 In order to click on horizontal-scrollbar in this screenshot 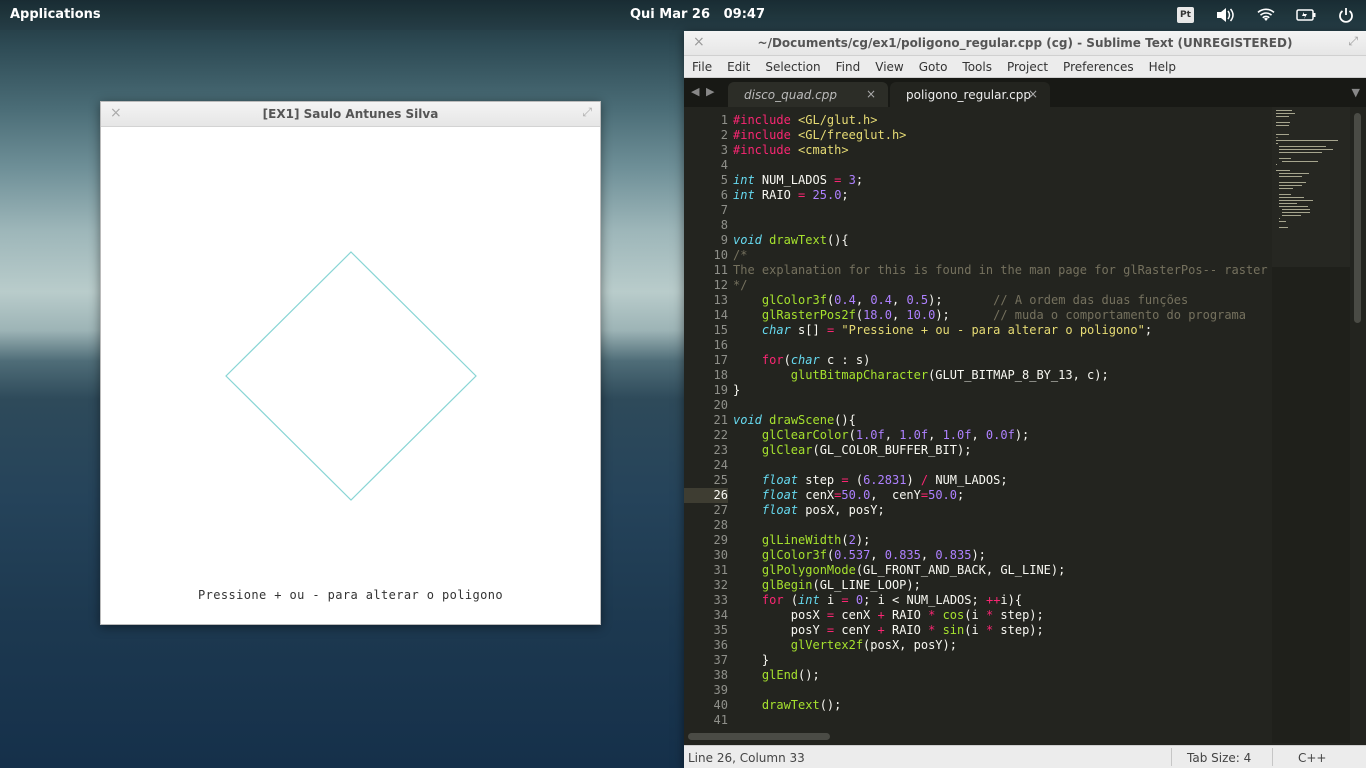, I will do `click(759, 736)`.